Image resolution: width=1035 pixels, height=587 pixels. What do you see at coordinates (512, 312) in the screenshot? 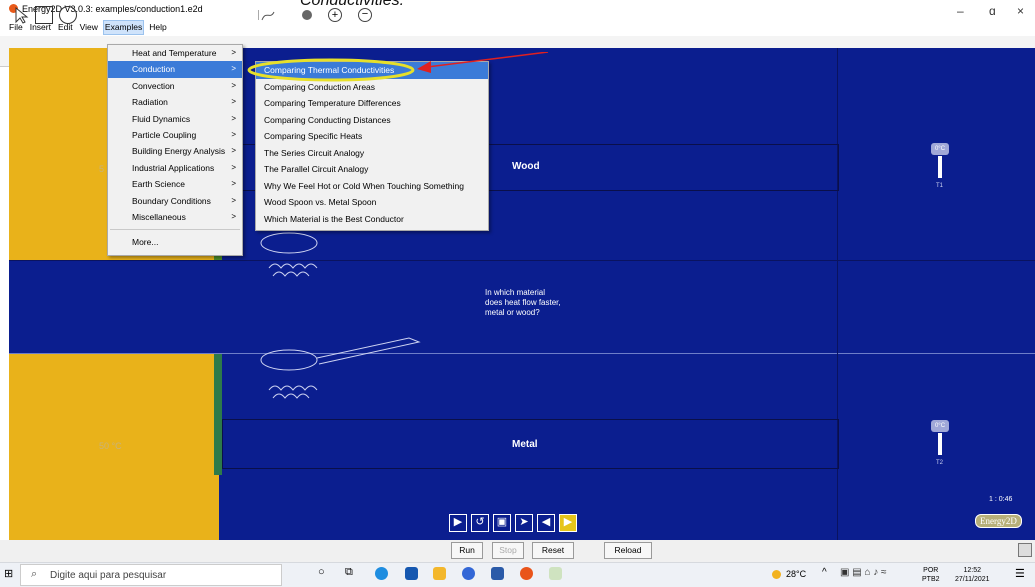
I see `question-line: metal or wood?` at bounding box center [512, 312].